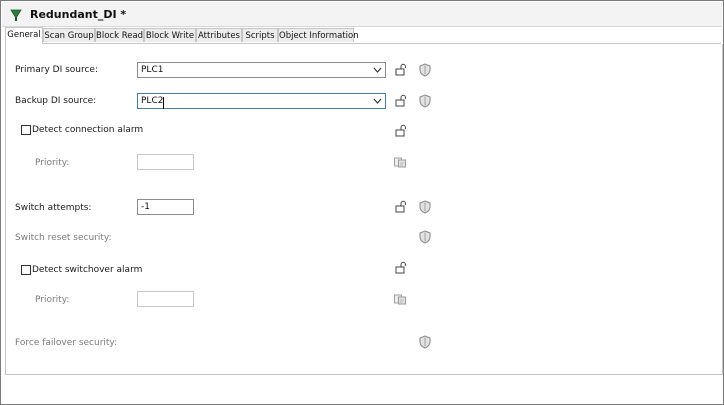  I want to click on backup-di-source-value: PLC2, so click(152, 101).